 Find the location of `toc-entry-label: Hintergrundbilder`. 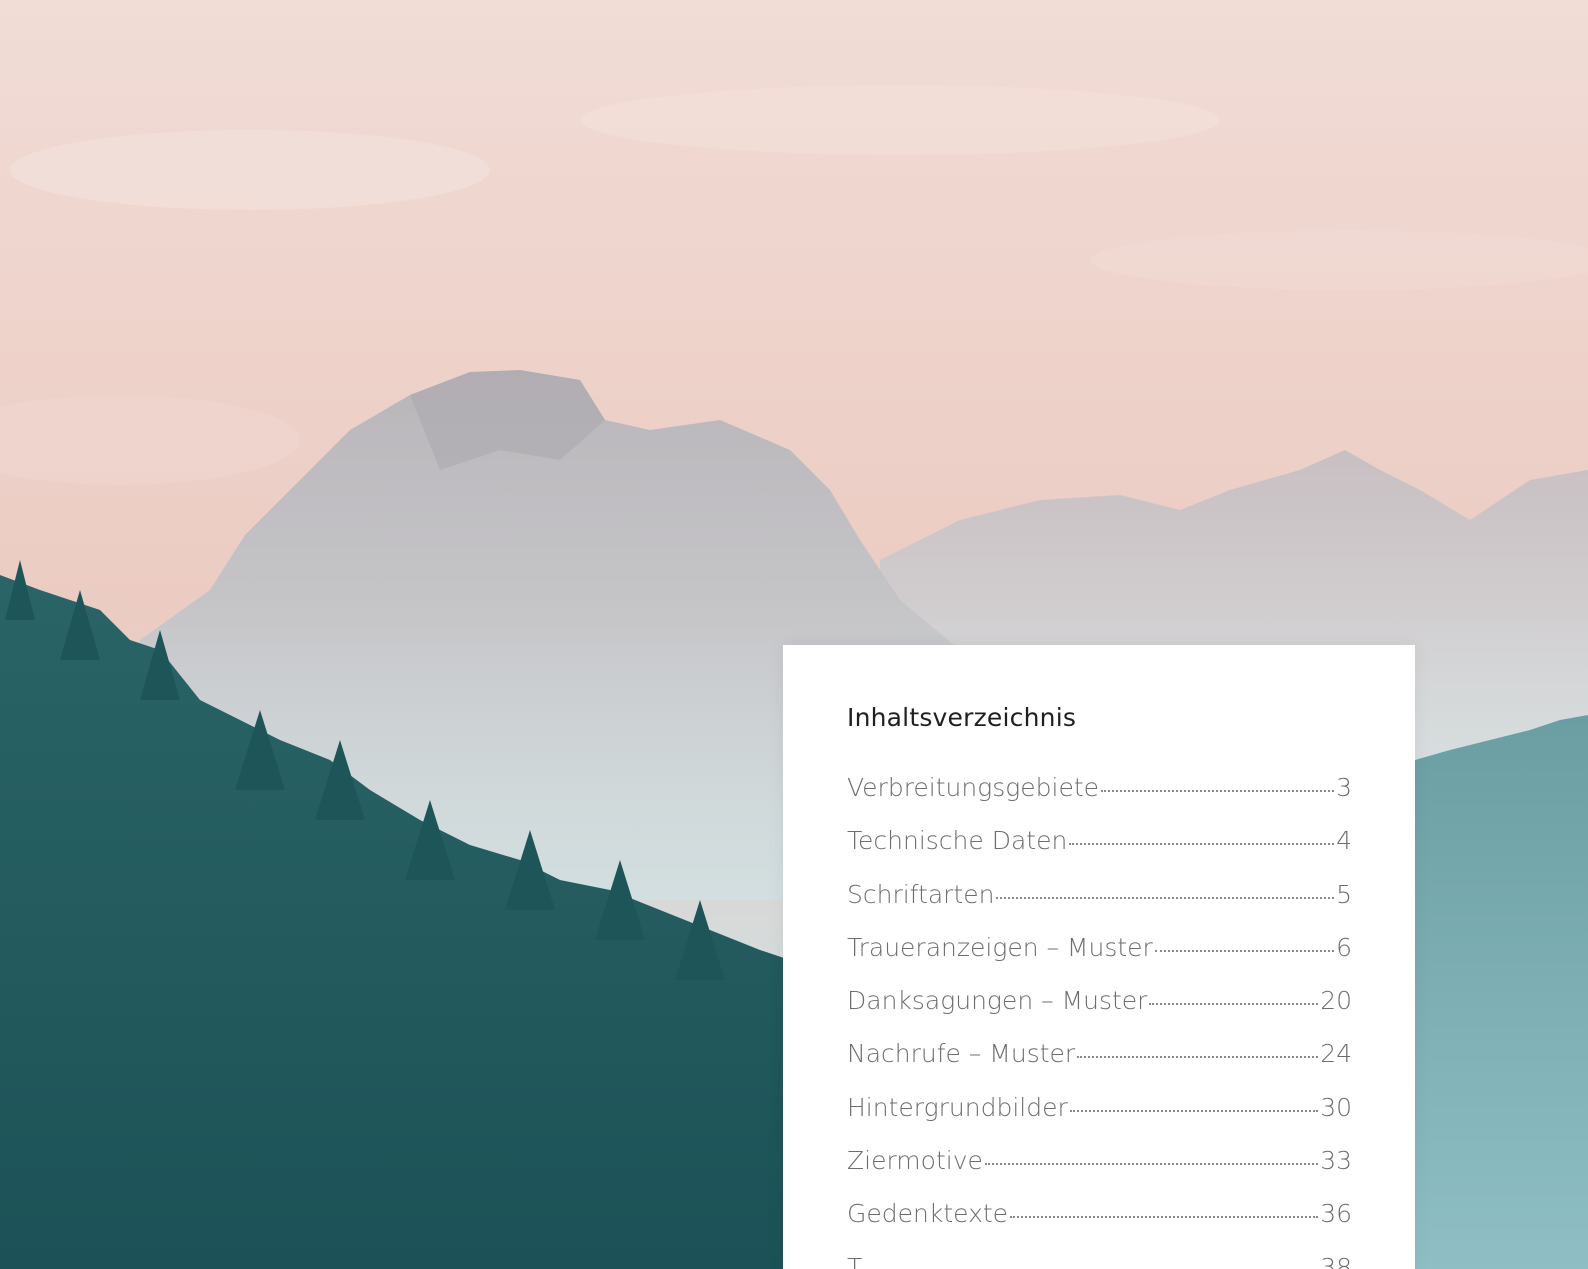

toc-entry-label: Hintergrundbilder is located at coordinates (957, 1107).